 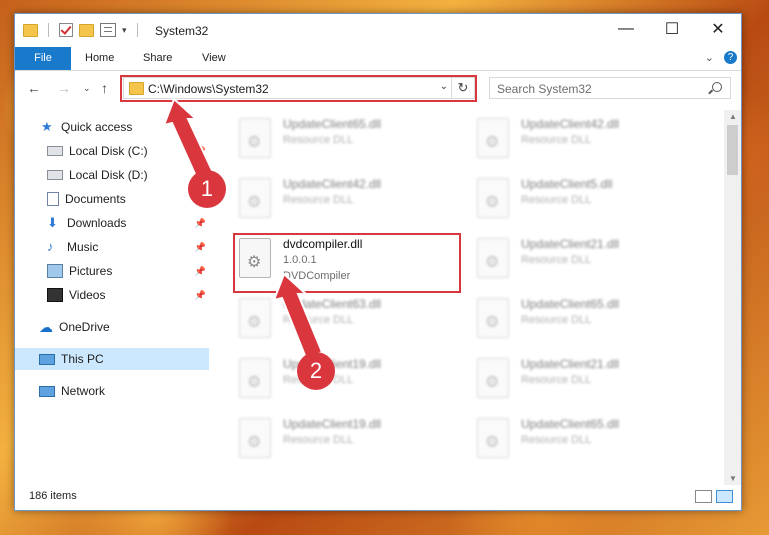 What do you see at coordinates (733, 116) in the screenshot?
I see `scroll-up-icon: ▲` at bounding box center [733, 116].